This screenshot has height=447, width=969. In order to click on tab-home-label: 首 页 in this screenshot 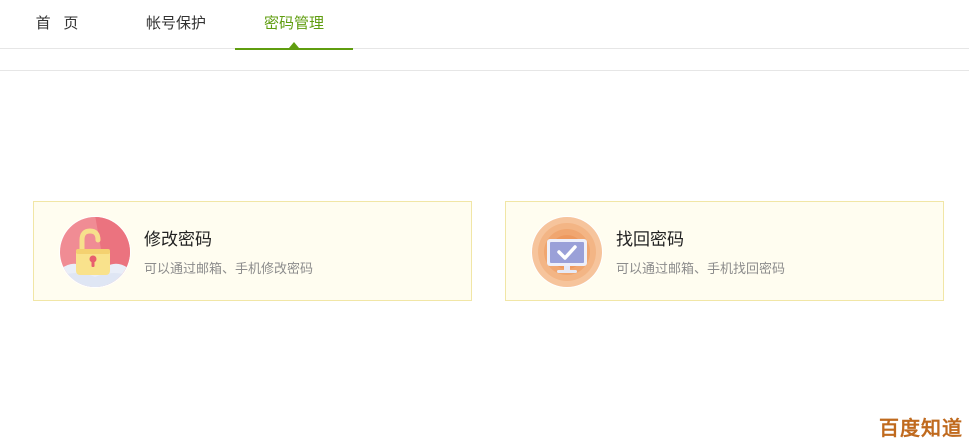, I will do `click(59, 23)`.